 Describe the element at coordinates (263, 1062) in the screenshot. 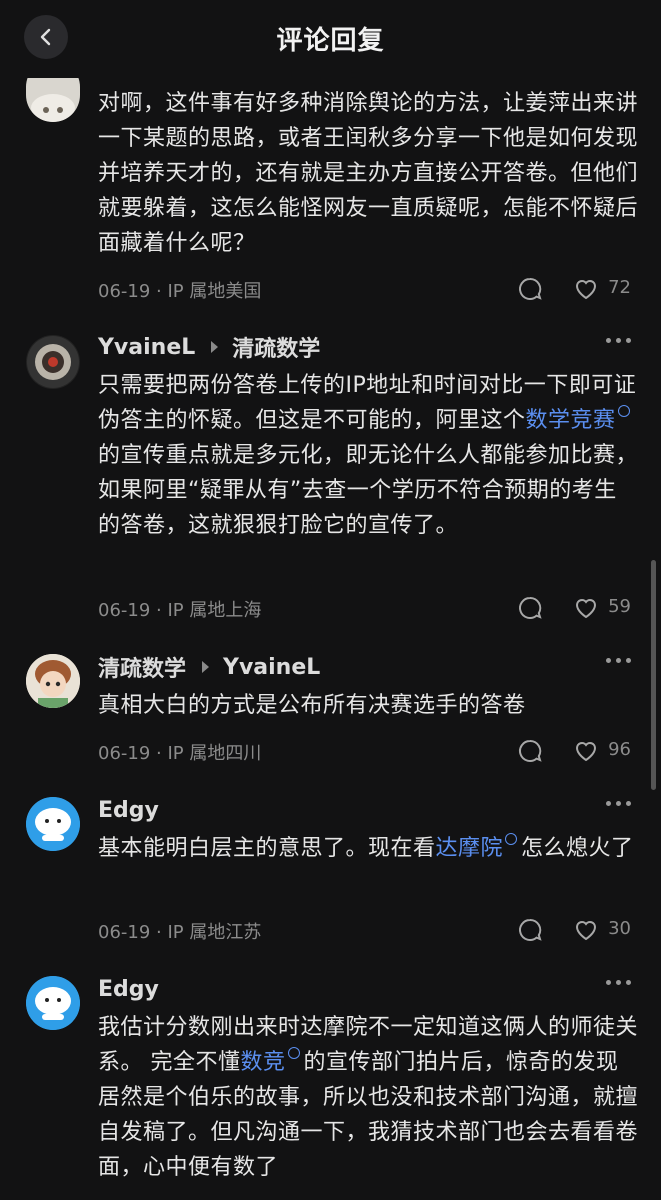

I see `search-link: 数竞` at that location.